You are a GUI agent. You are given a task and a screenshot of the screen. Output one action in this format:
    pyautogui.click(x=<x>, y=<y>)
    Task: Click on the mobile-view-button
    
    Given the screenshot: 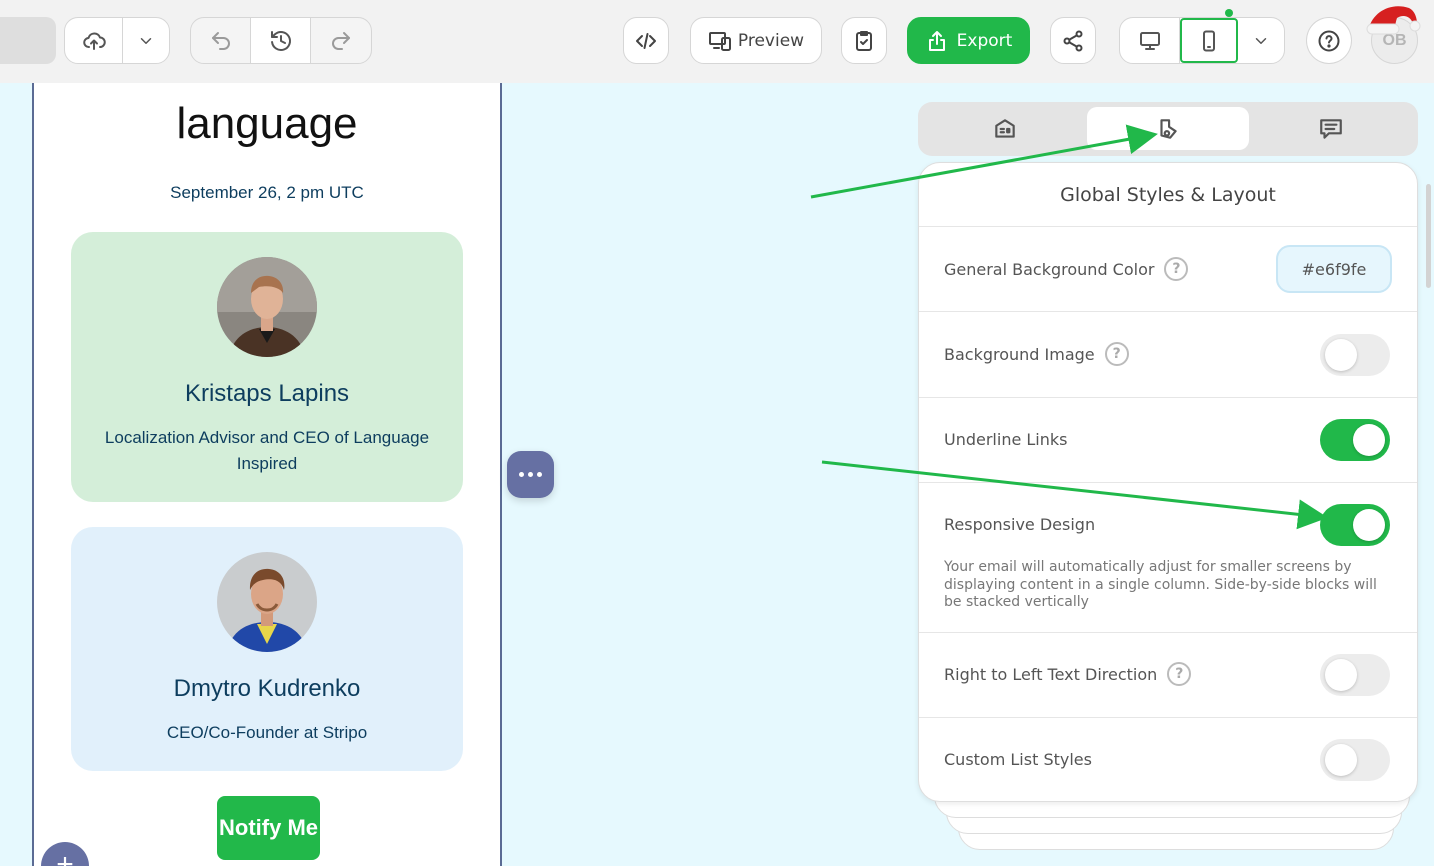 What is the action you would take?
    pyautogui.click(x=1209, y=40)
    